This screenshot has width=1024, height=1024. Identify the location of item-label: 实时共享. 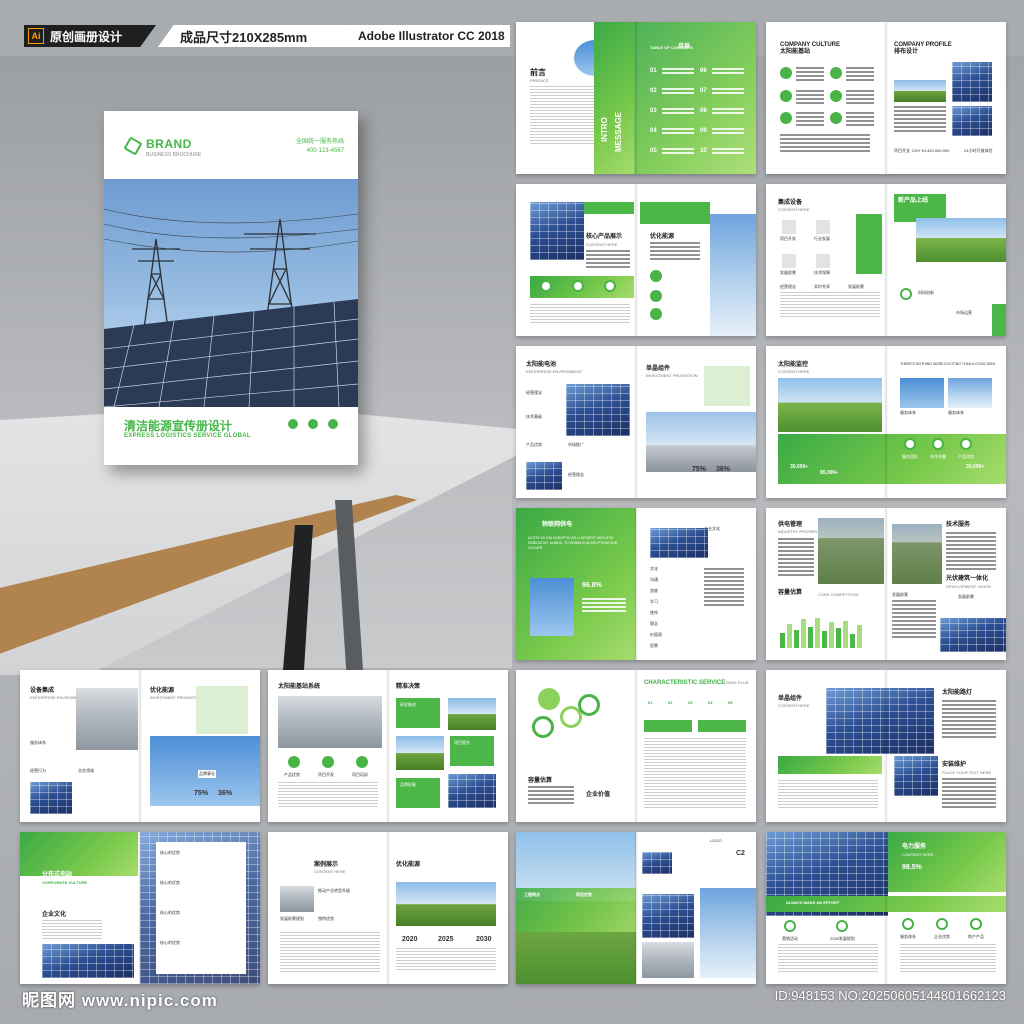
(822, 286).